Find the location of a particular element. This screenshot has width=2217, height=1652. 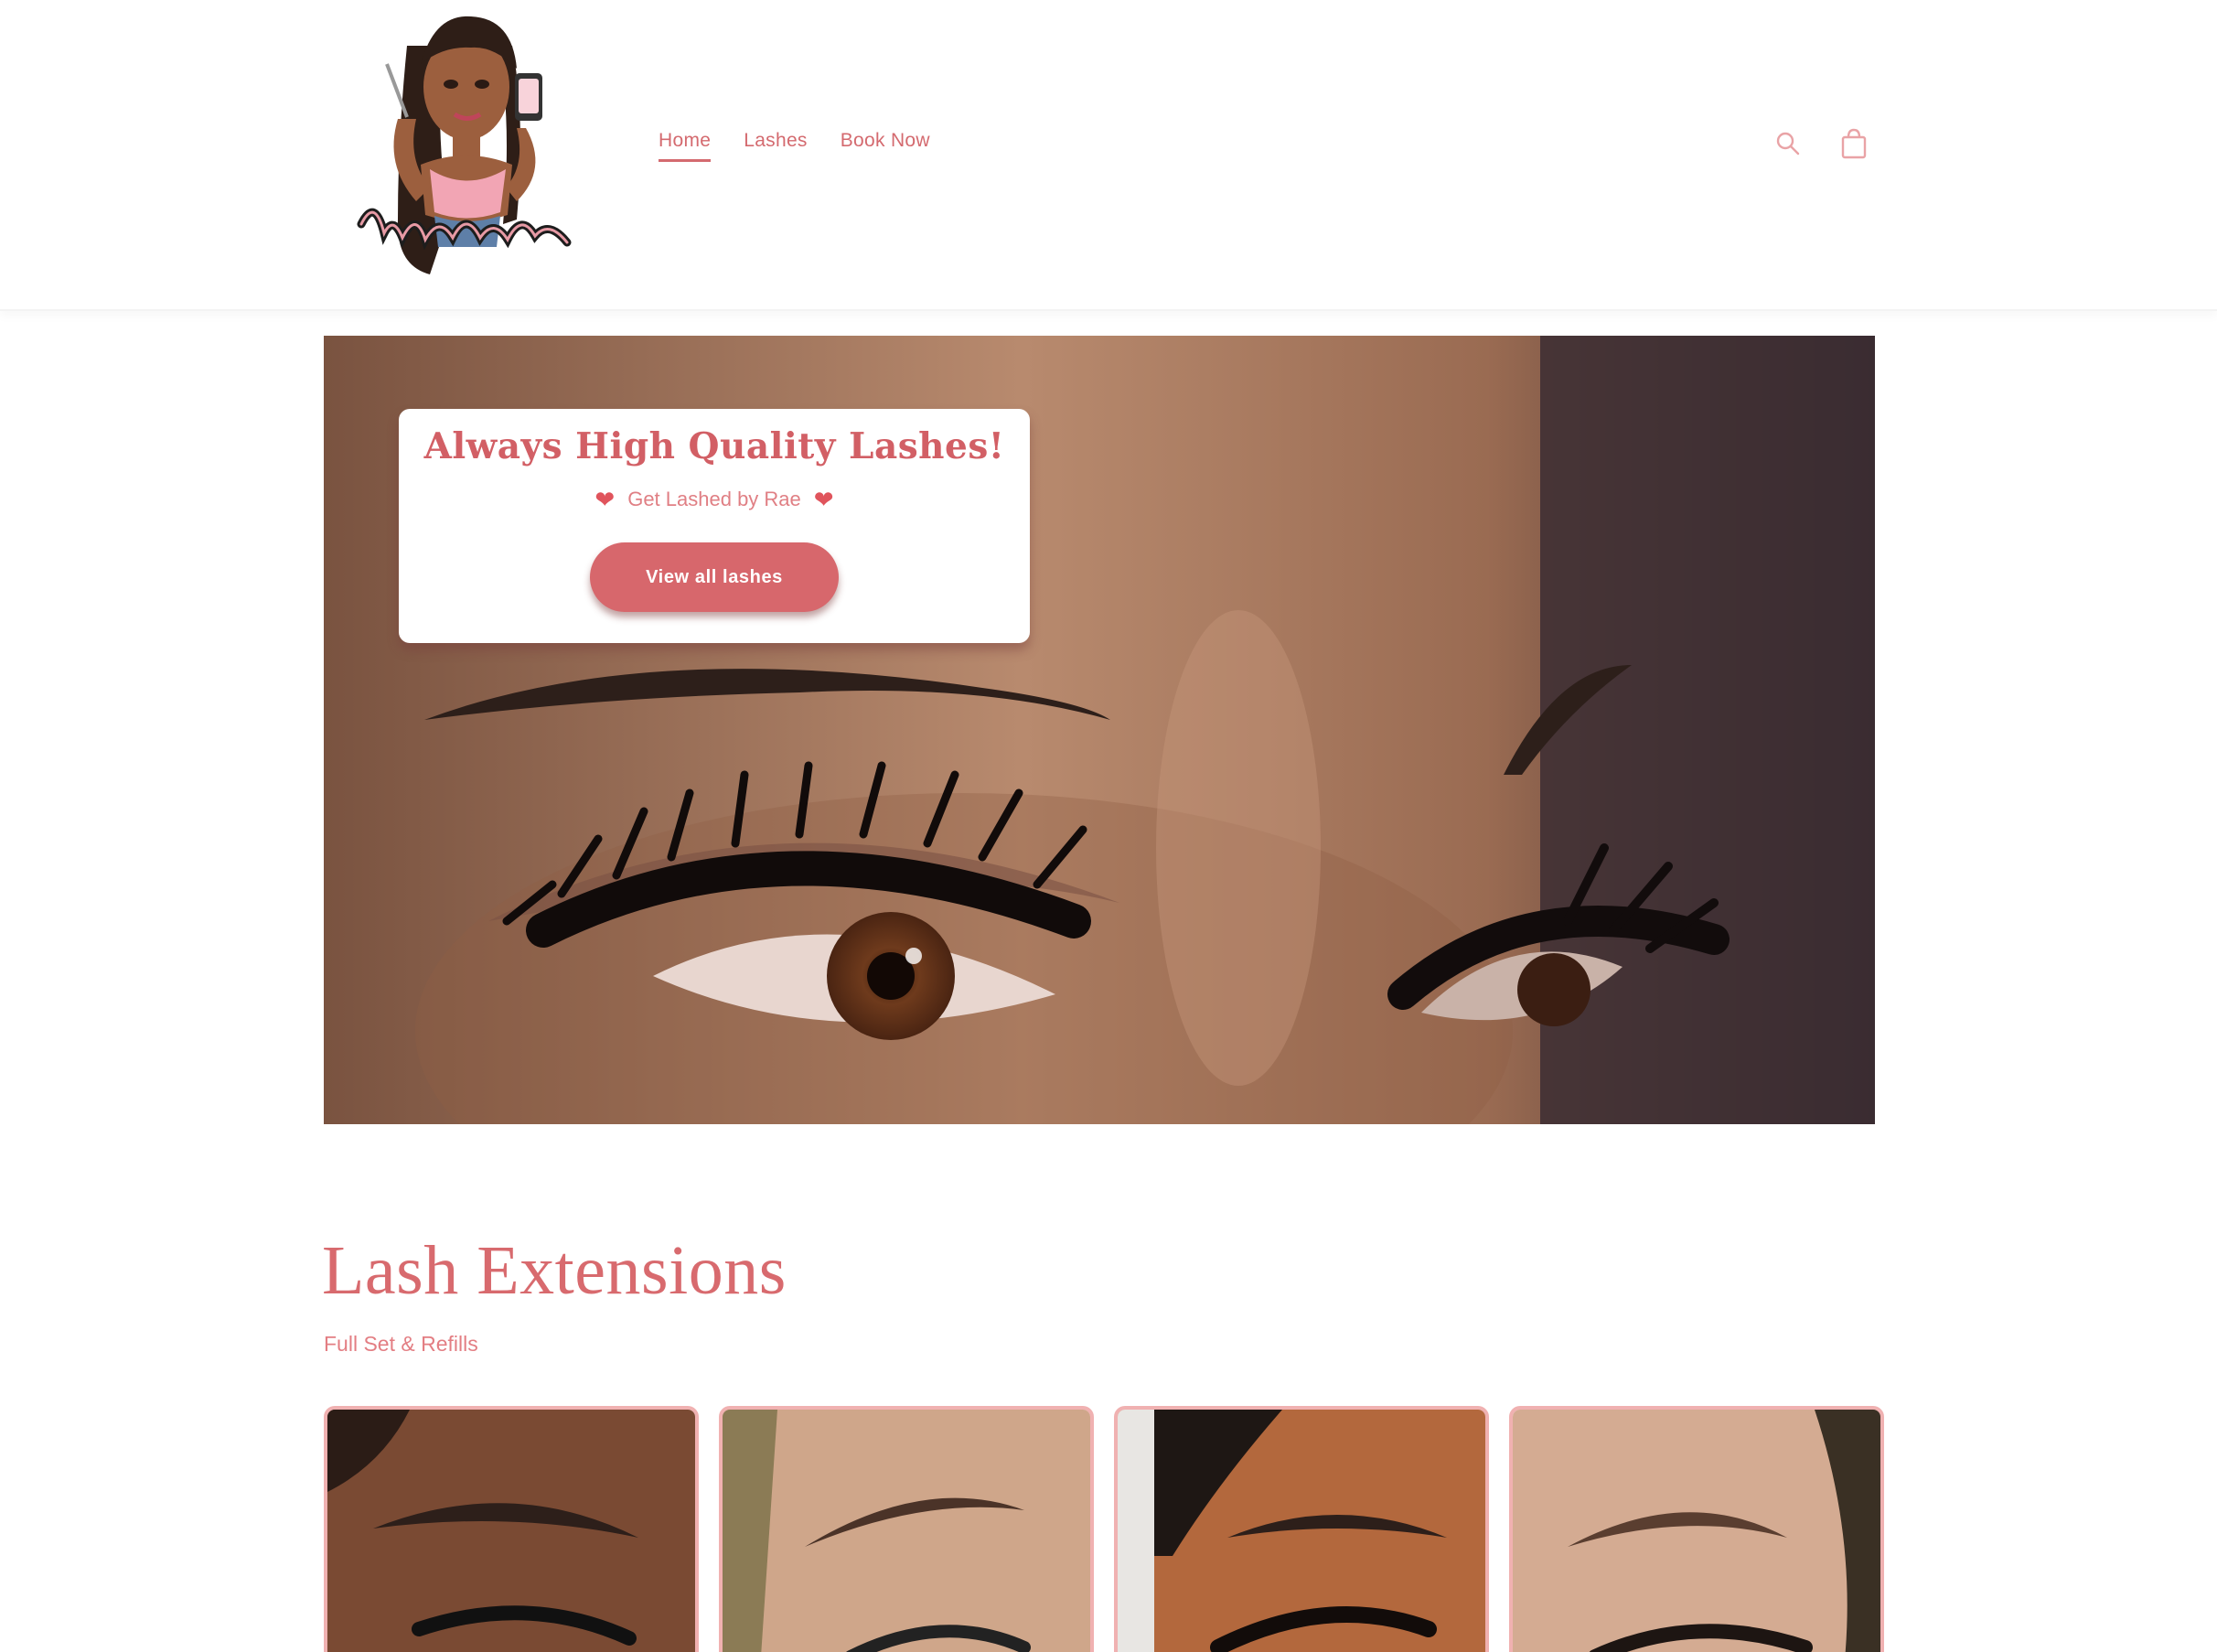

hero-subtitle: ❤ Get Lashed by Rae ❤ is located at coordinates (714, 499).